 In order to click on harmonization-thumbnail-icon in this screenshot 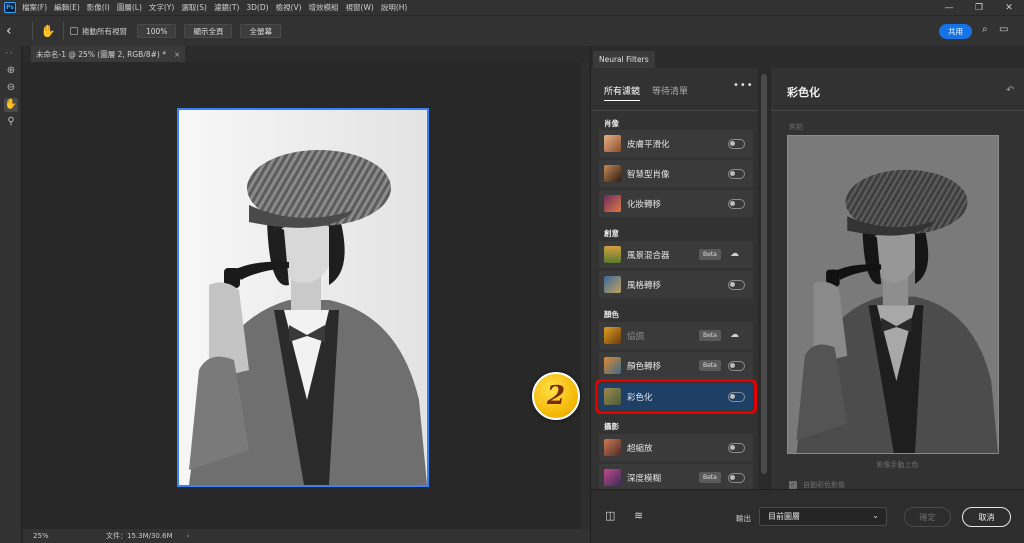, I will do `click(612, 335)`.